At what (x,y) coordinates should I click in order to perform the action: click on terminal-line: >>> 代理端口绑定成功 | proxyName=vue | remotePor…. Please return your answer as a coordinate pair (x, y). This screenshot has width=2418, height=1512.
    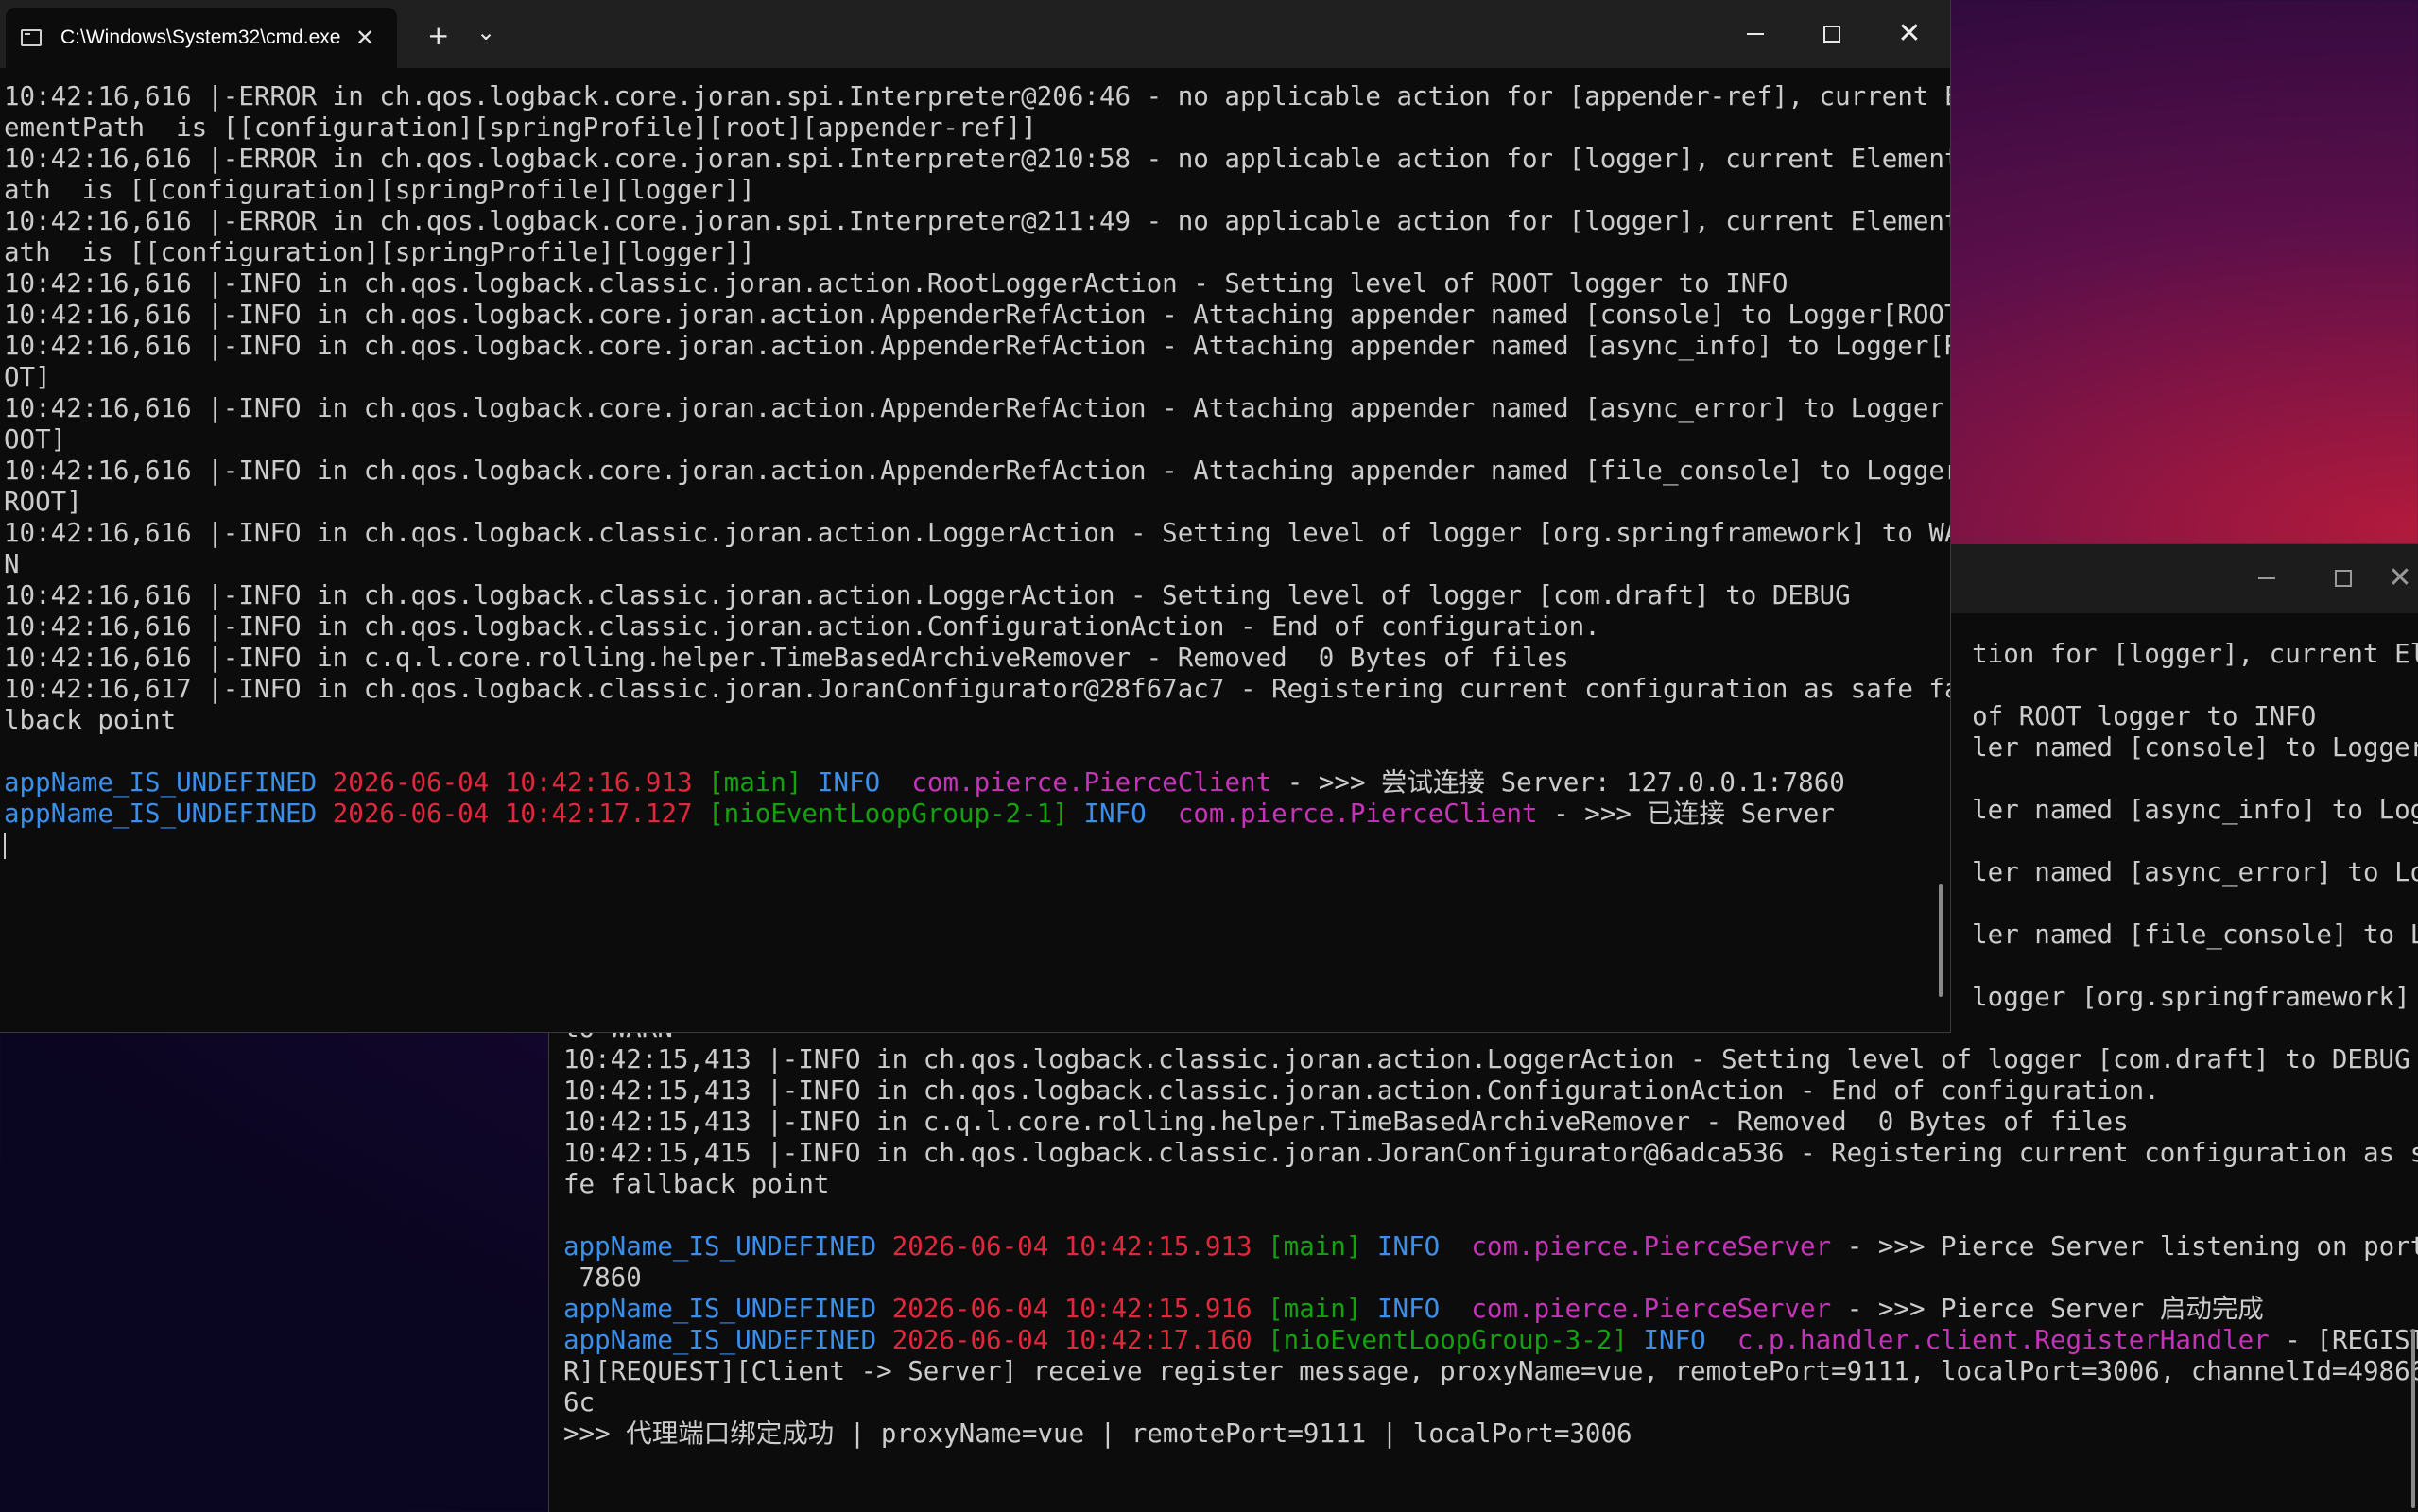
    Looking at the image, I should click on (1491, 1434).